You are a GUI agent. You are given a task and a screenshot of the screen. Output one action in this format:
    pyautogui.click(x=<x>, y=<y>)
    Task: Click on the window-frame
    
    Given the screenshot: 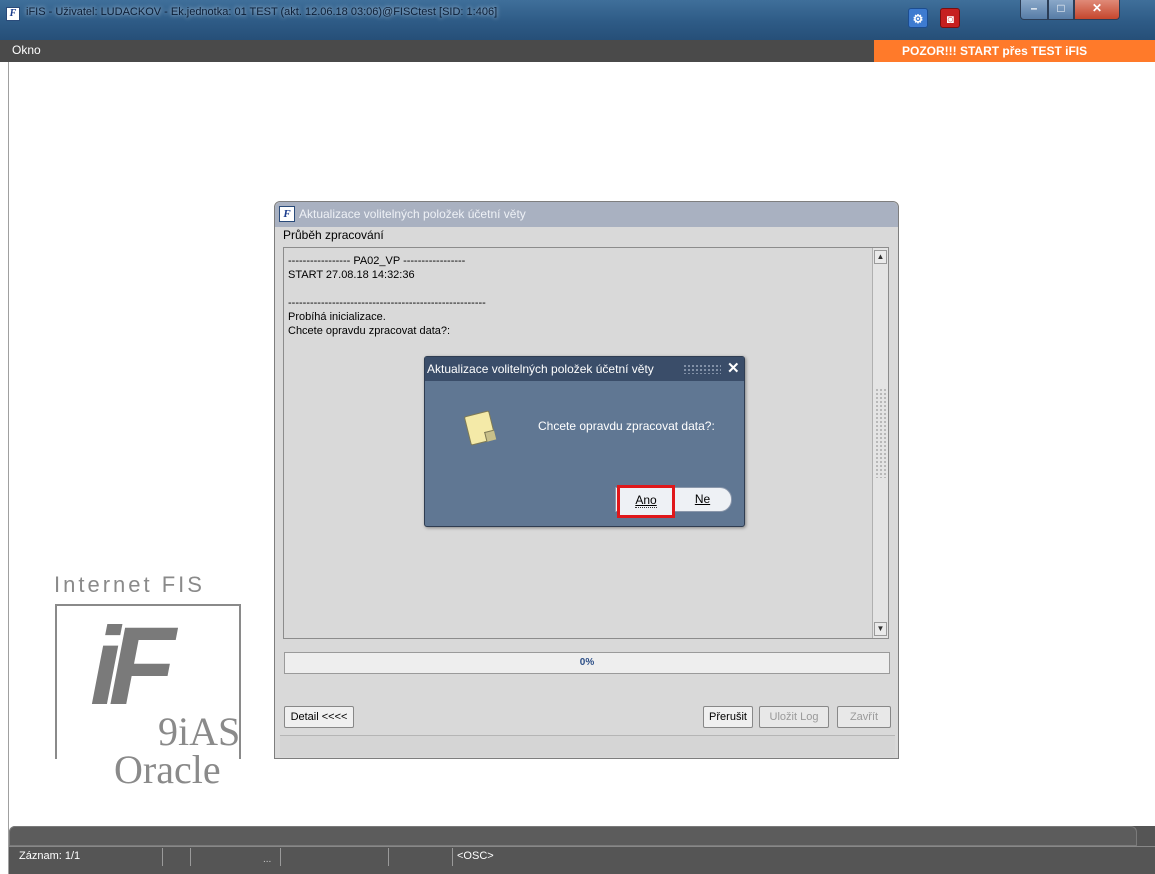 What is the action you would take?
    pyautogui.click(x=4, y=468)
    